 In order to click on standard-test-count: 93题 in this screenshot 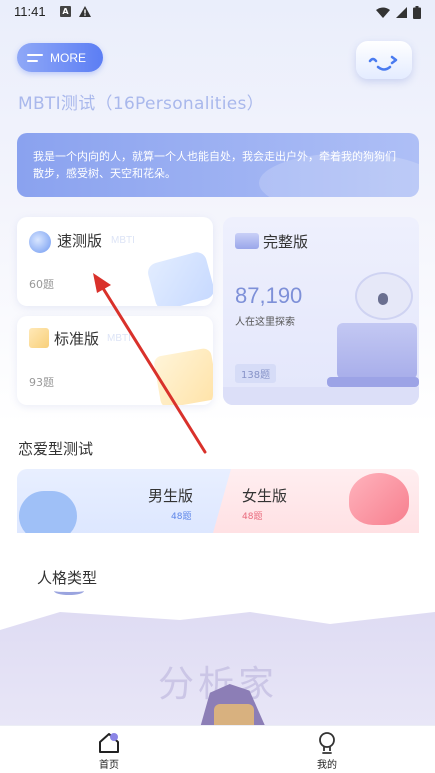, I will do `click(41, 382)`.